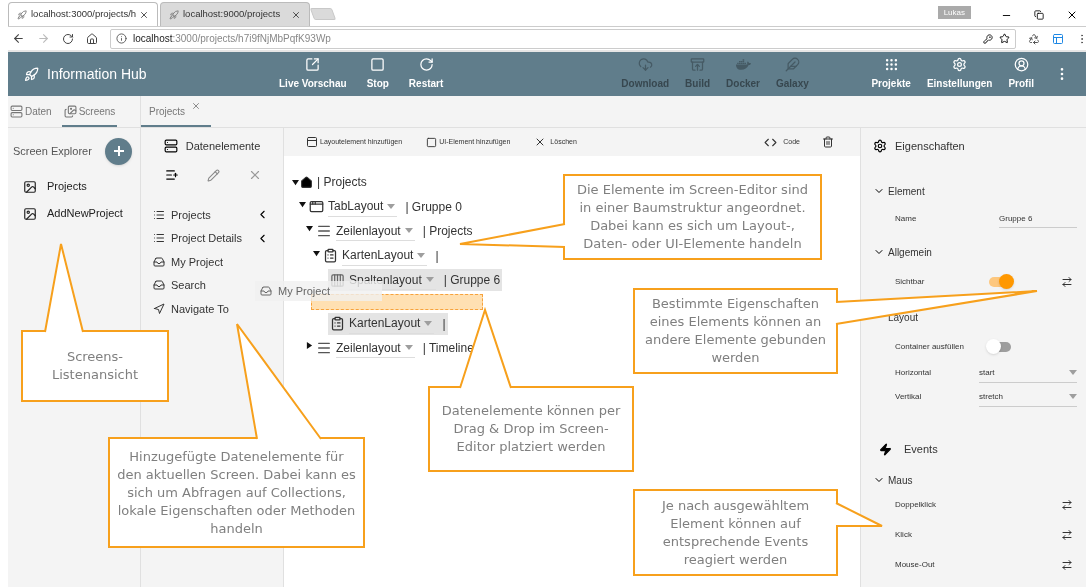  What do you see at coordinates (910, 282) in the screenshot?
I see `field-label: Sichtbar` at bounding box center [910, 282].